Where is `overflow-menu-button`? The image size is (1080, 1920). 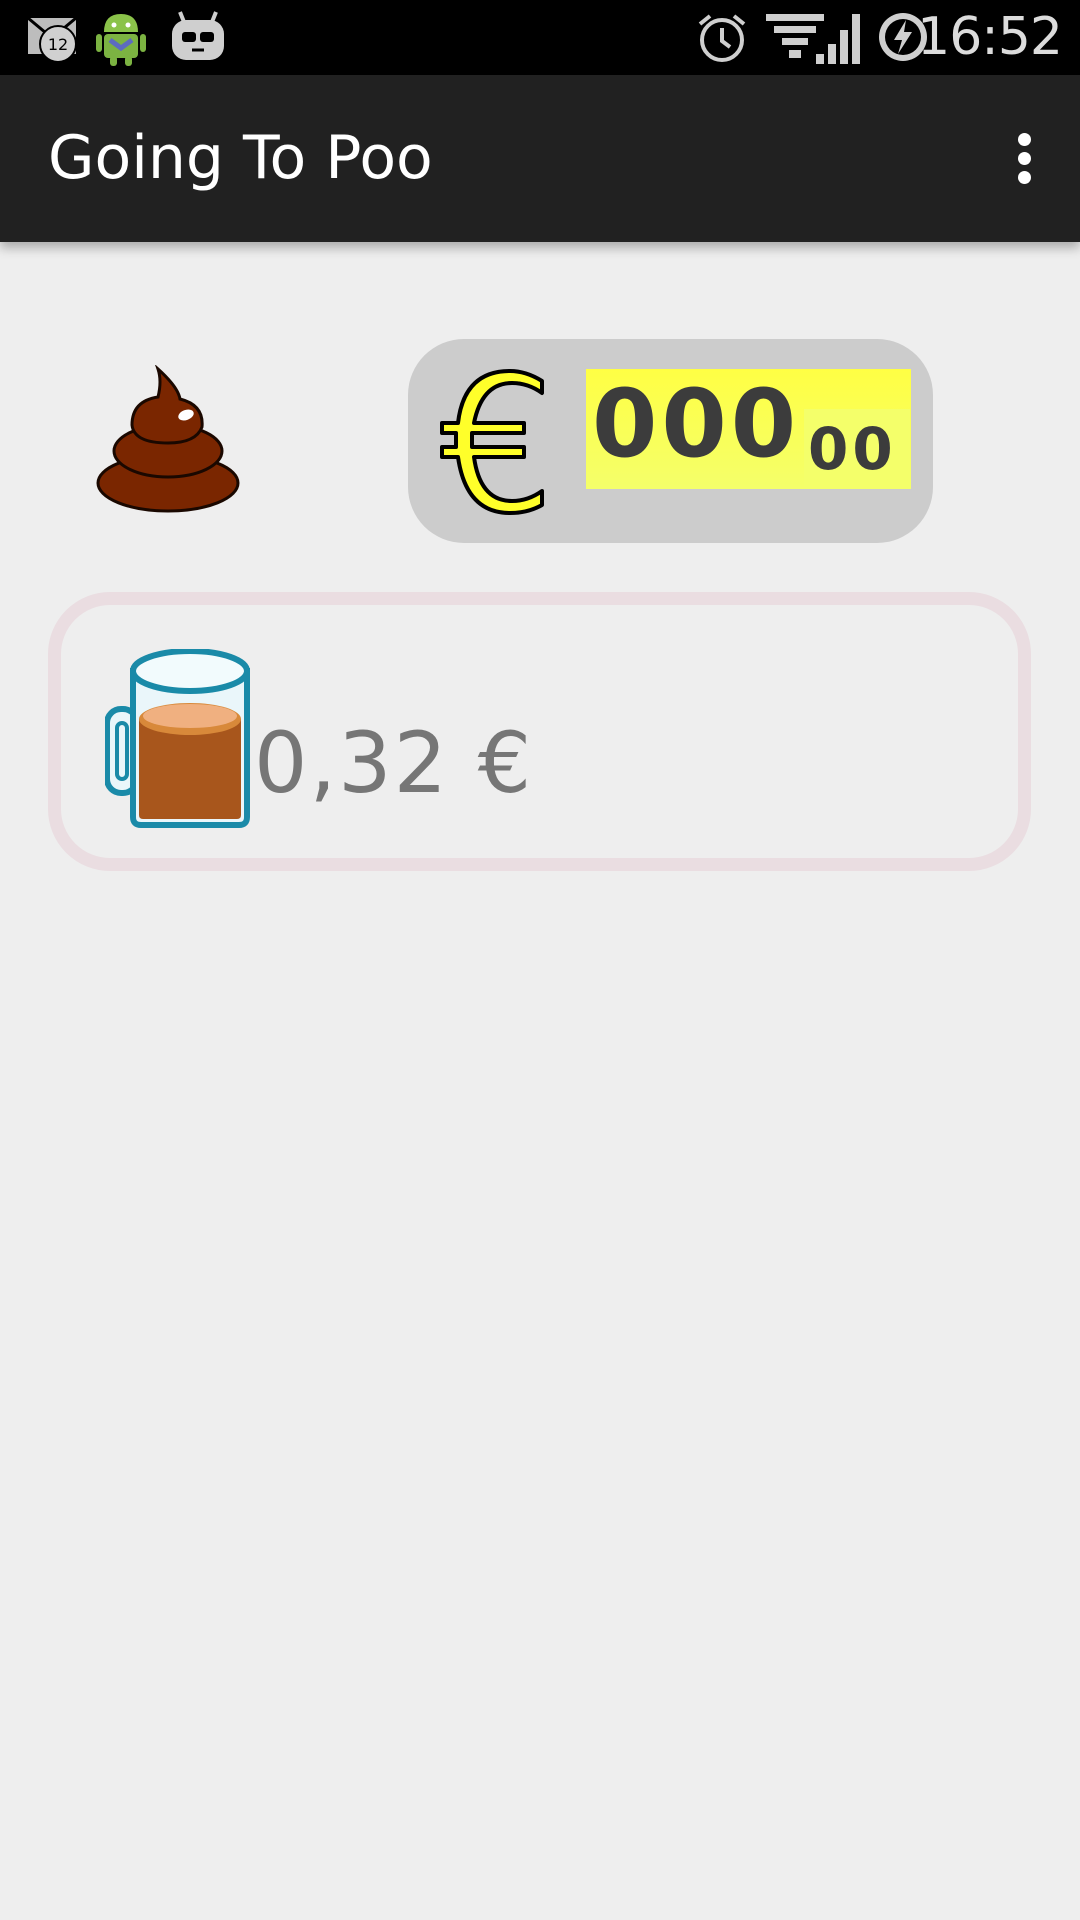
overflow-menu-button is located at coordinates (1024, 158).